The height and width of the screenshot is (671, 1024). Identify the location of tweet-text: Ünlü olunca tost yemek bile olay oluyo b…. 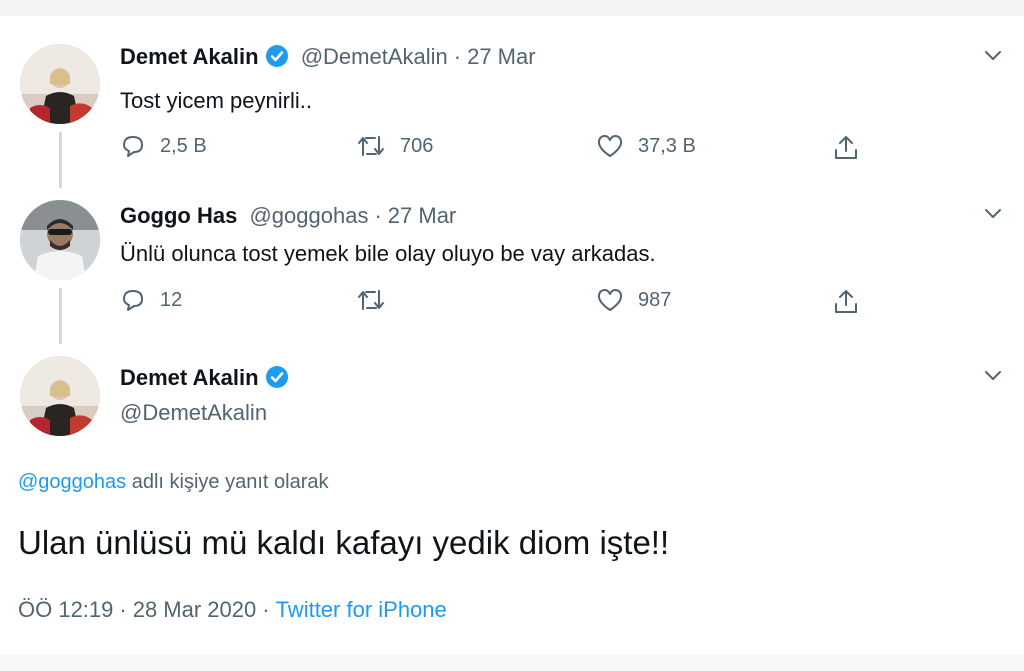
(388, 253).